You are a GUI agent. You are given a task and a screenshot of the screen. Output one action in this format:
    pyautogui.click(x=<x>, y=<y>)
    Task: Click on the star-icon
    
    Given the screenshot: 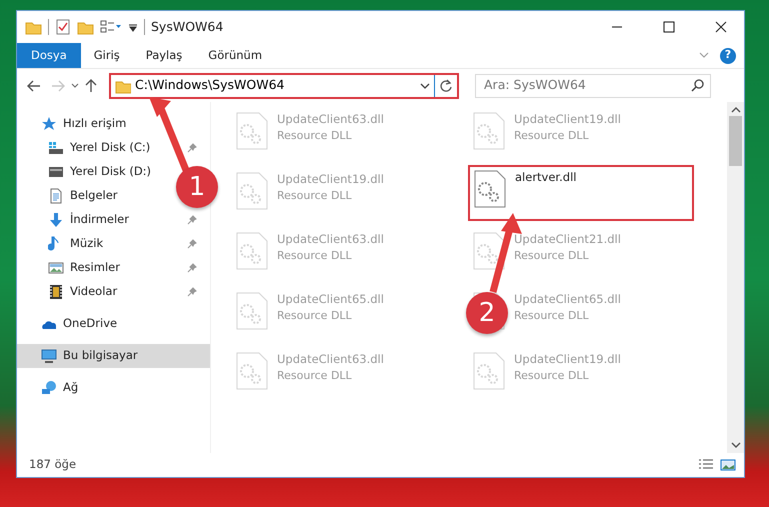 What is the action you would take?
    pyautogui.click(x=49, y=124)
    